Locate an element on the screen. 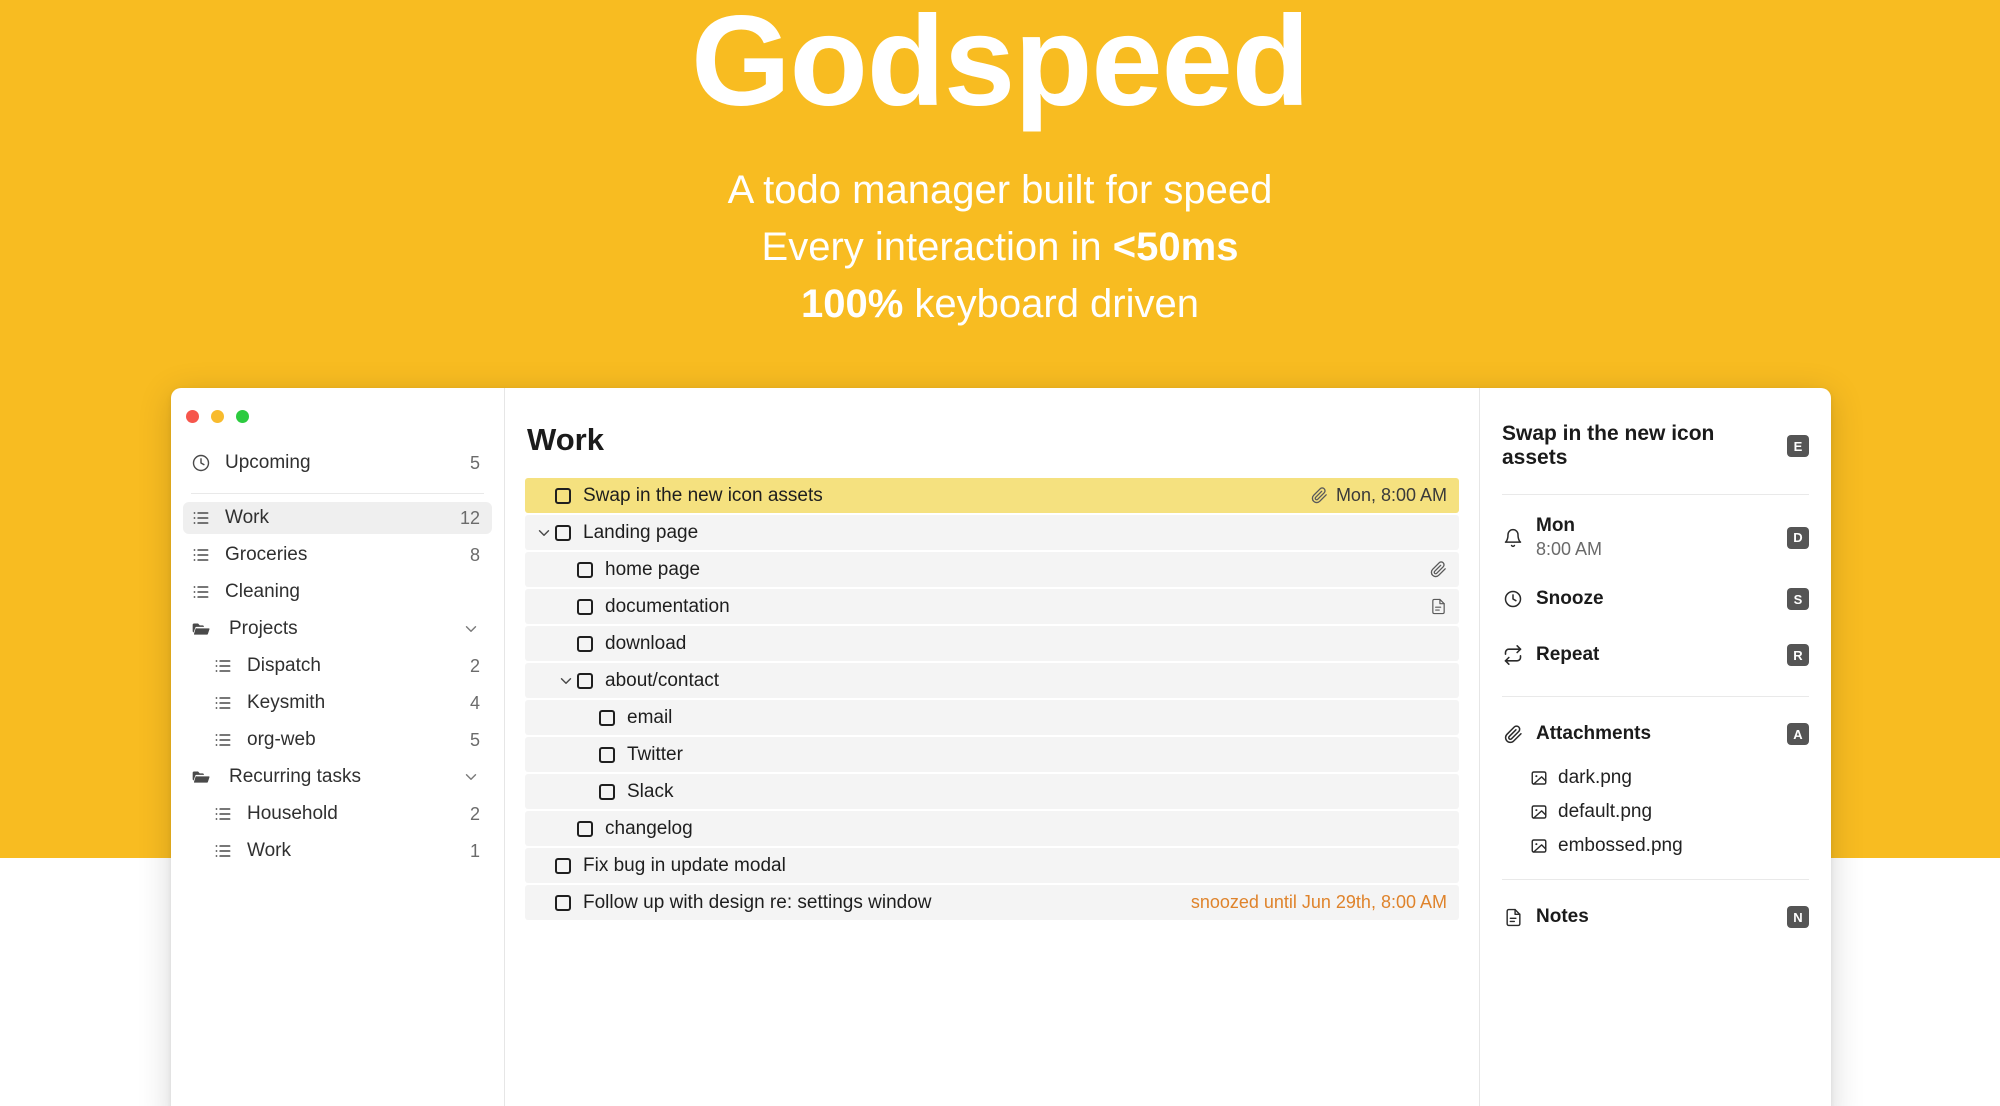  task-title: changelog is located at coordinates (649, 828).